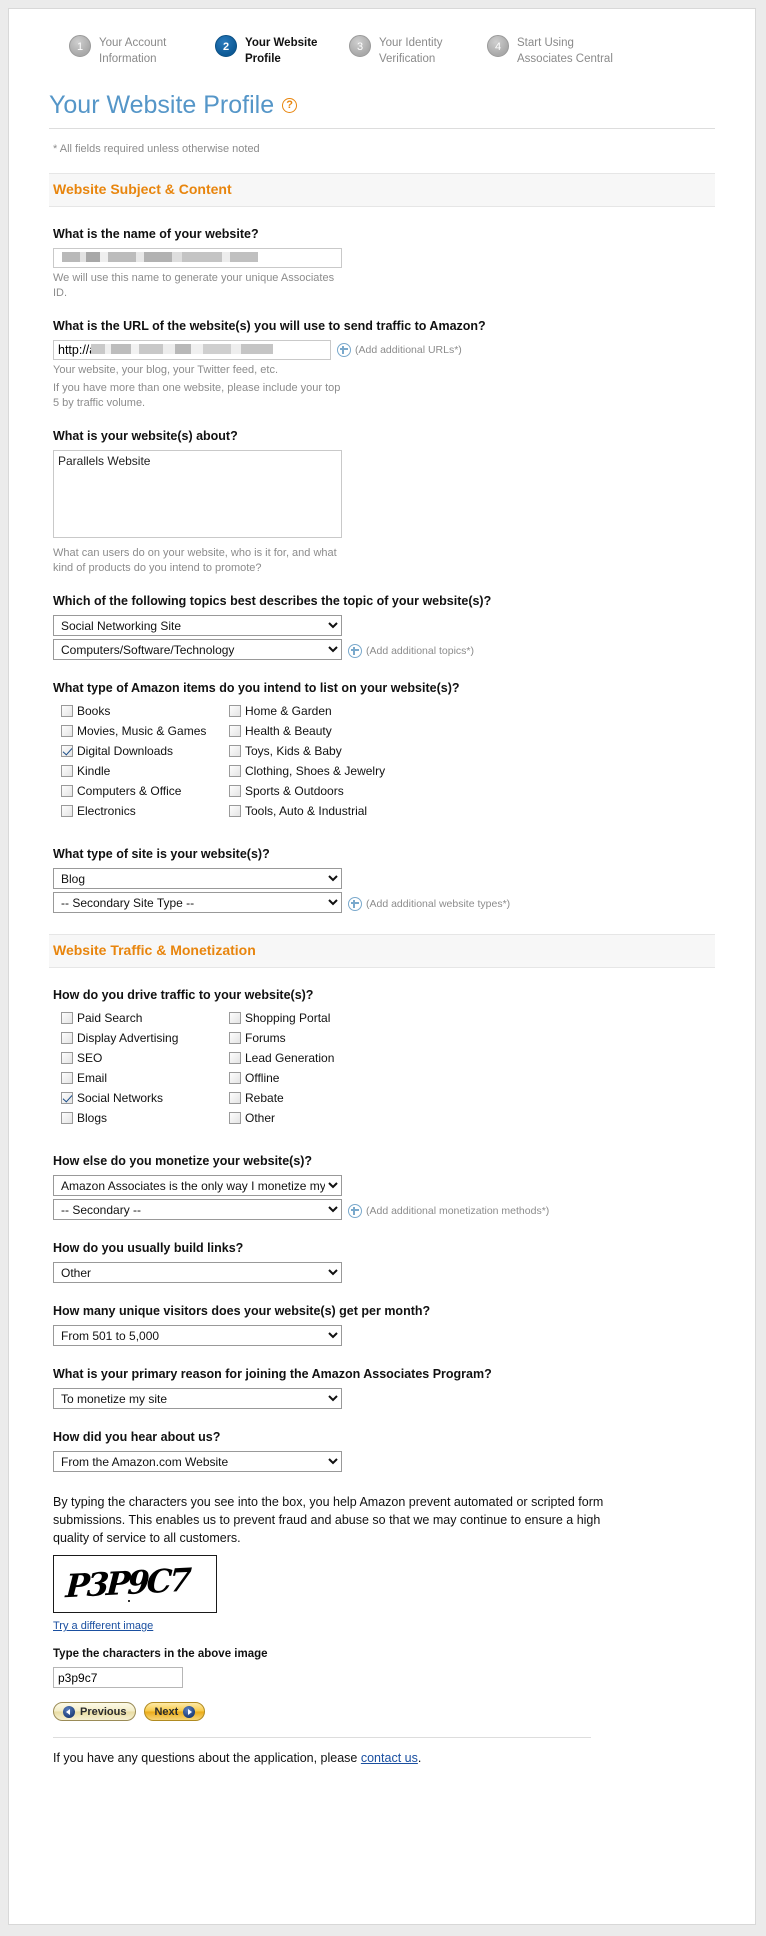  What do you see at coordinates (189, 1711) in the screenshot?
I see `arrow-right-icon` at bounding box center [189, 1711].